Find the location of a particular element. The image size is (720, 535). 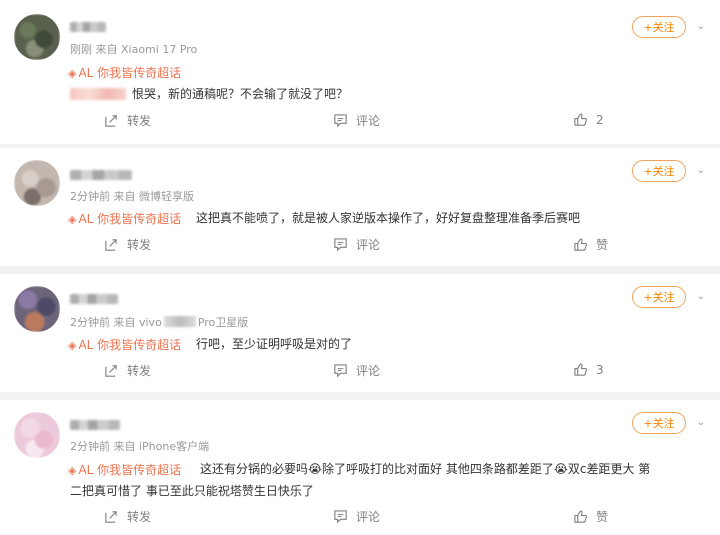

action-bar: 转发 评论 3 is located at coordinates (360, 372).